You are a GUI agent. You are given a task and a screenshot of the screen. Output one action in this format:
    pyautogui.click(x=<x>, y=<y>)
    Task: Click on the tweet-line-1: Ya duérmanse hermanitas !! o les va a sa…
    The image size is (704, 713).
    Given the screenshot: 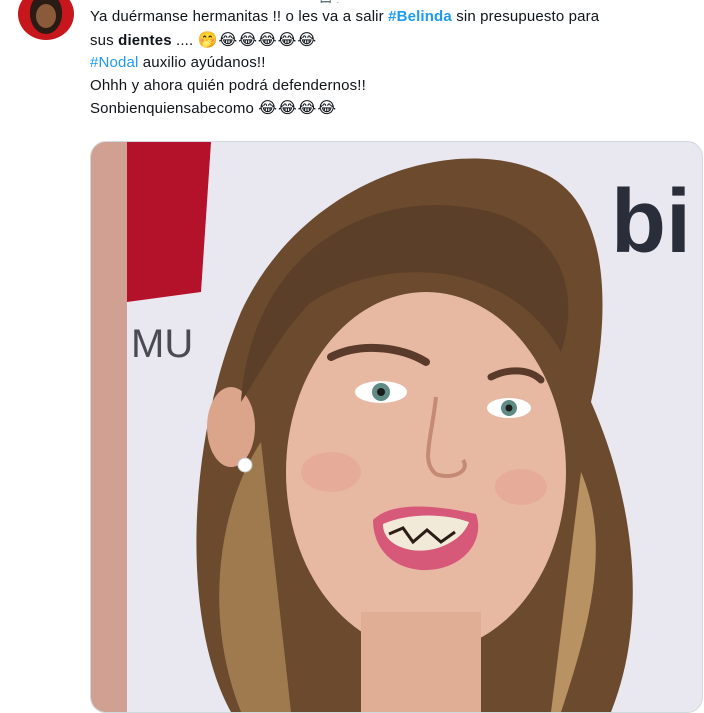 What is the action you would take?
    pyautogui.click(x=394, y=17)
    